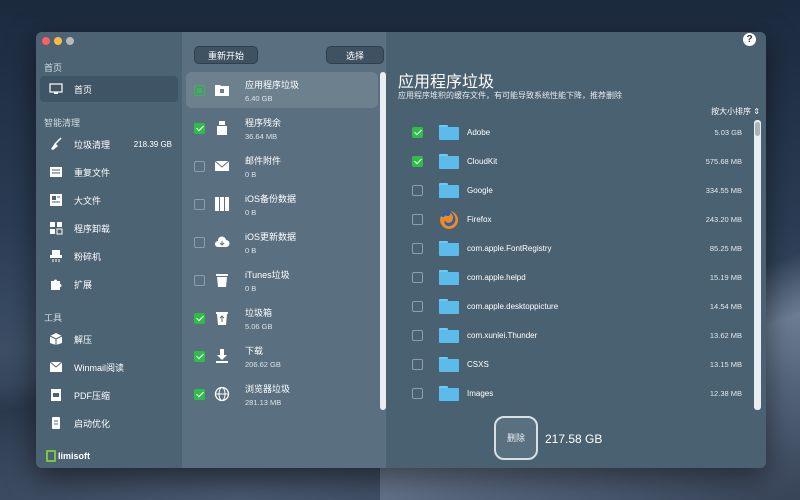 The height and width of the screenshot is (500, 800). What do you see at coordinates (749, 39) in the screenshot?
I see `help-button: ?` at bounding box center [749, 39].